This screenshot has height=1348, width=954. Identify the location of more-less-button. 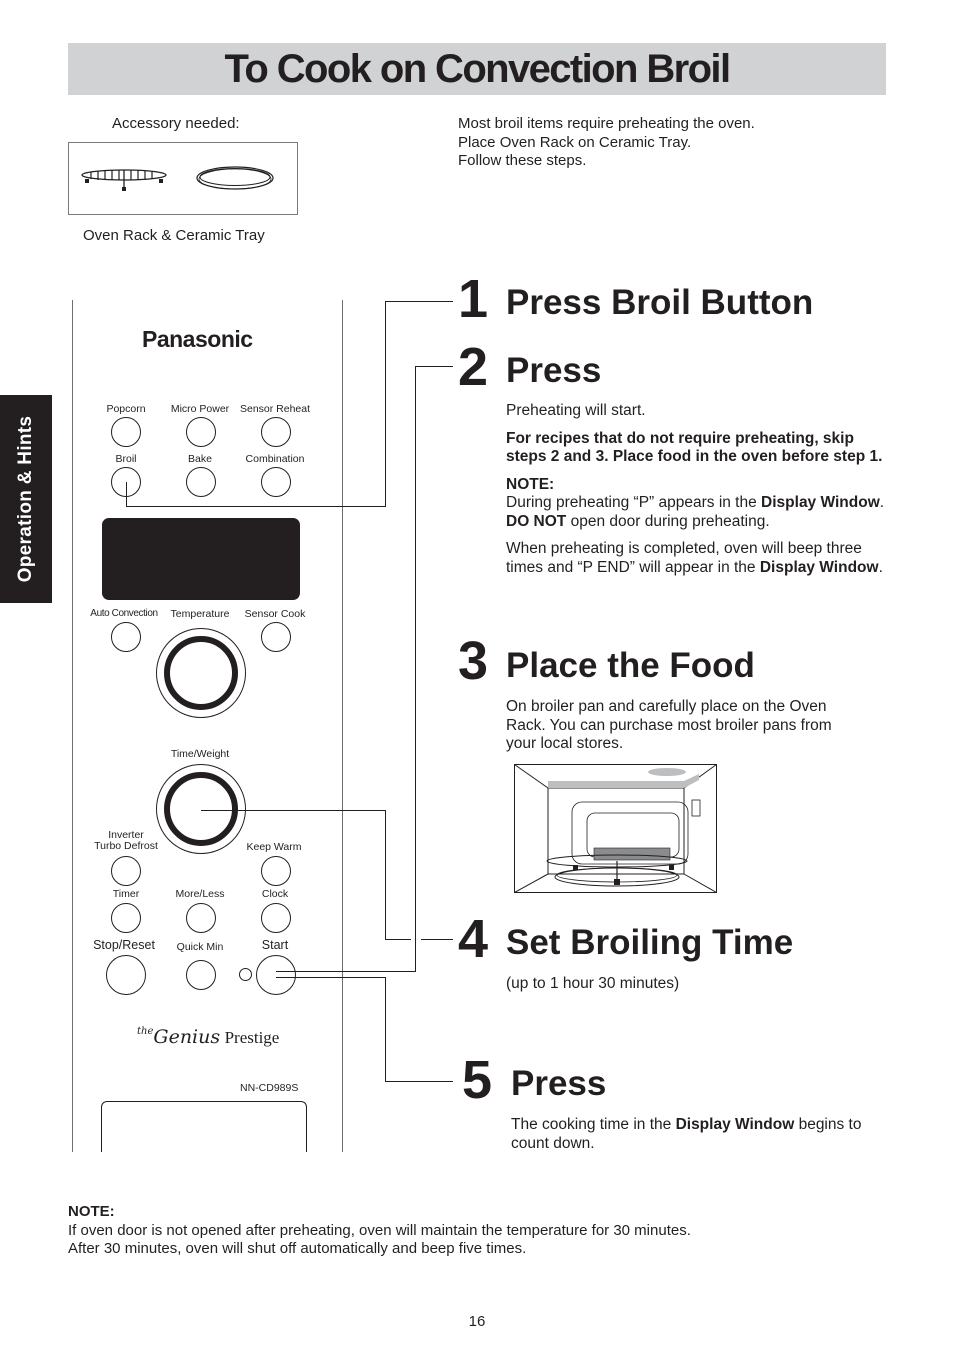
(201, 918).